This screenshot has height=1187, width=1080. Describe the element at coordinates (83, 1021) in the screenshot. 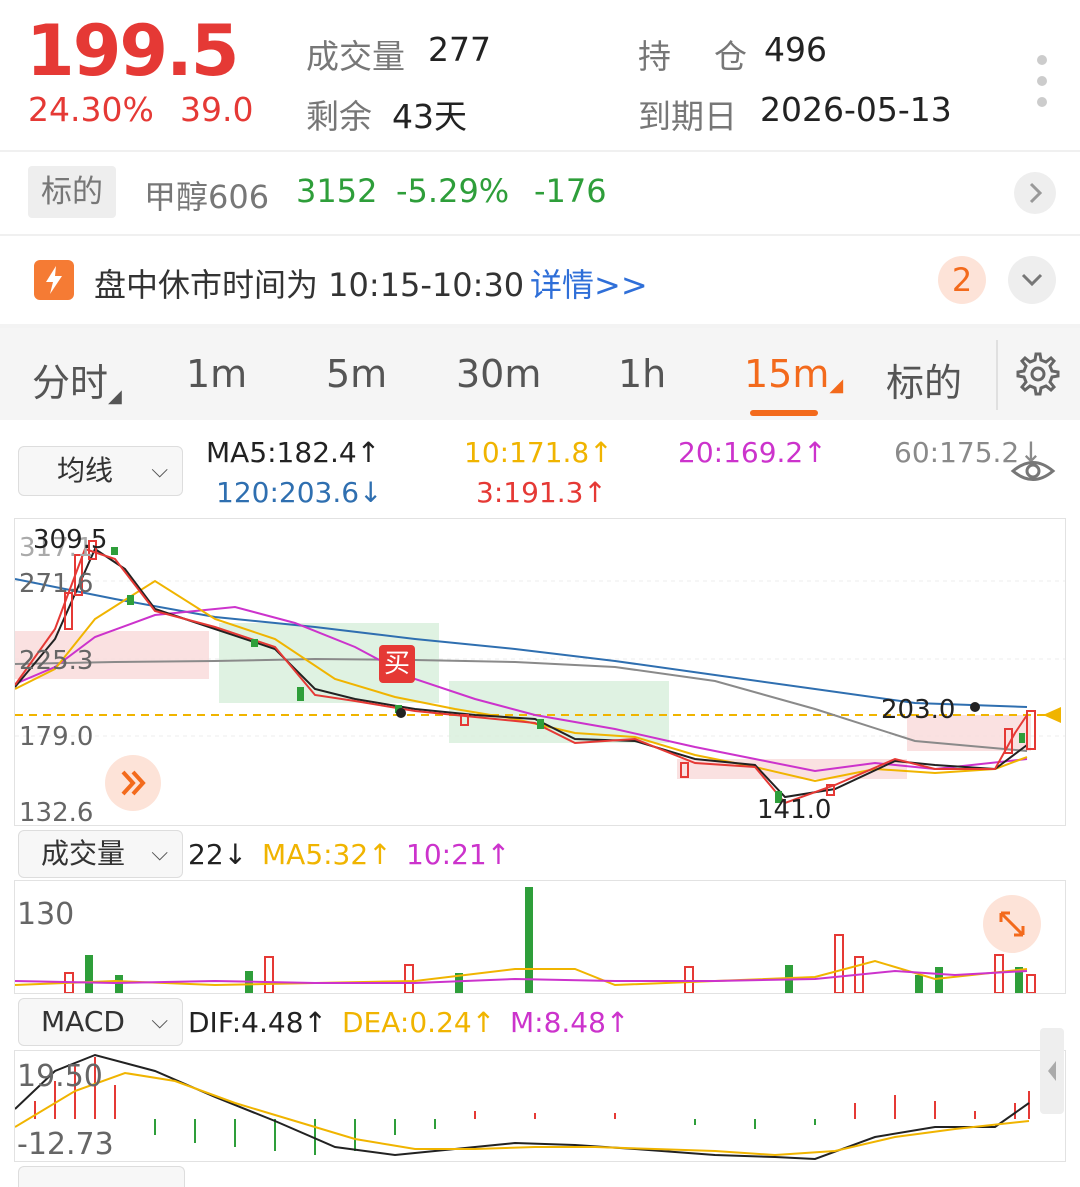

I see `macd-selector-label: MACD` at that location.